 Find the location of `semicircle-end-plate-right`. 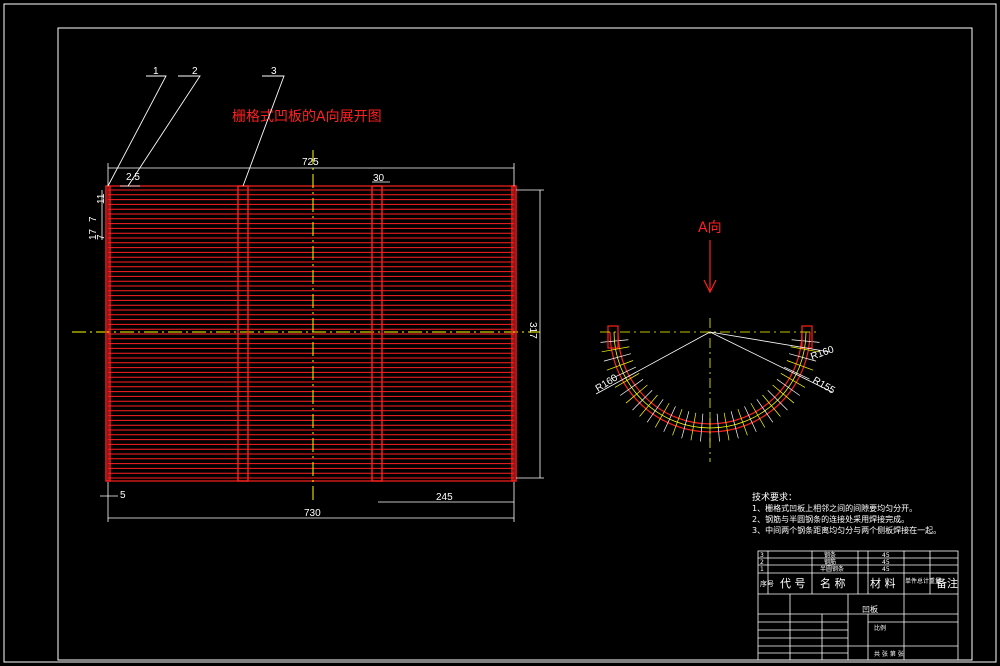

semicircle-end-plate-right is located at coordinates (807, 337).